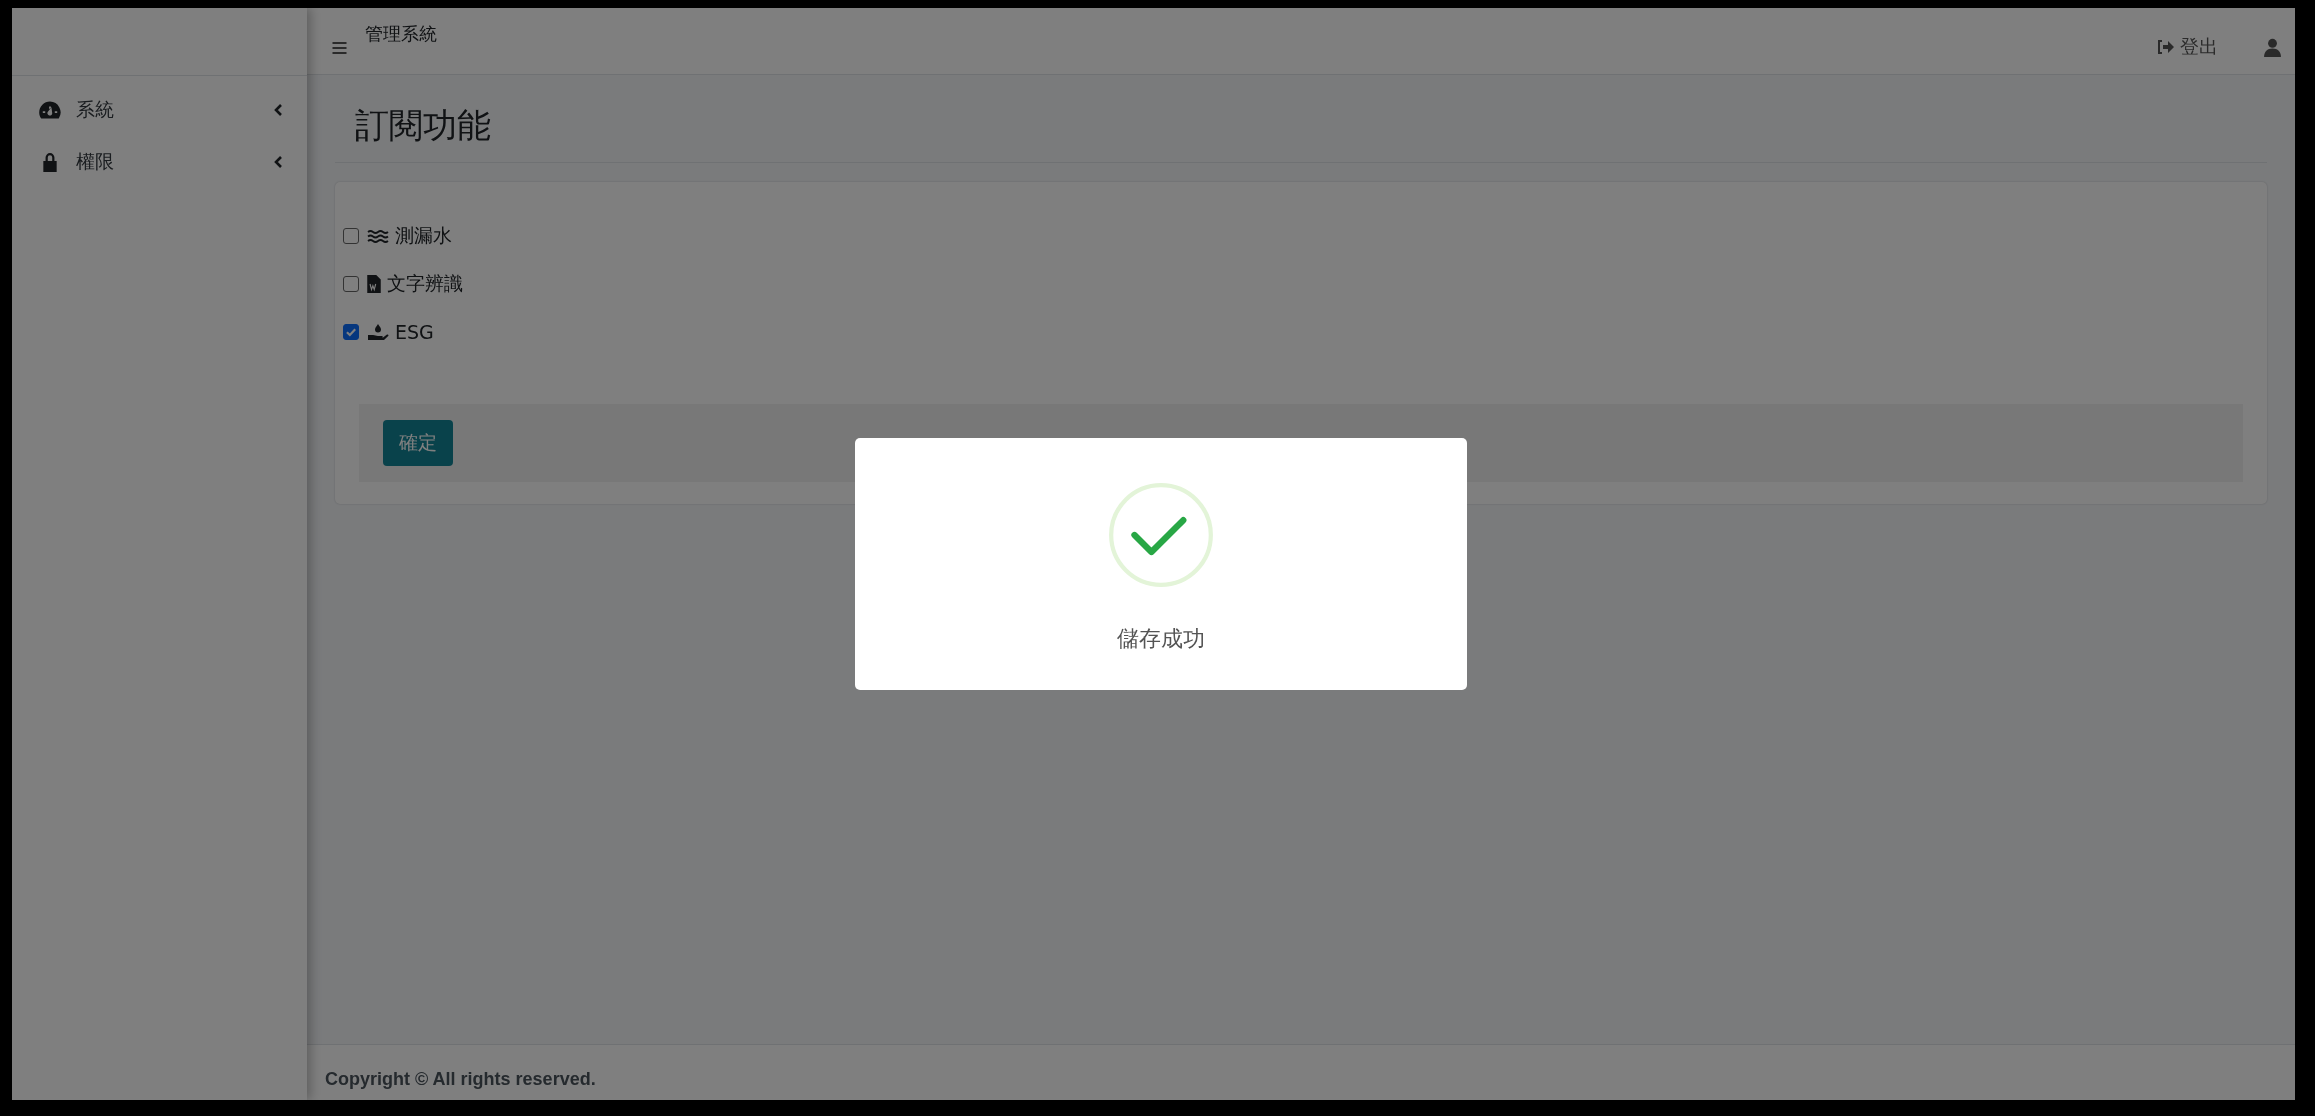 This screenshot has width=2315, height=1116. What do you see at coordinates (50, 110) in the screenshot?
I see `gauge-icon` at bounding box center [50, 110].